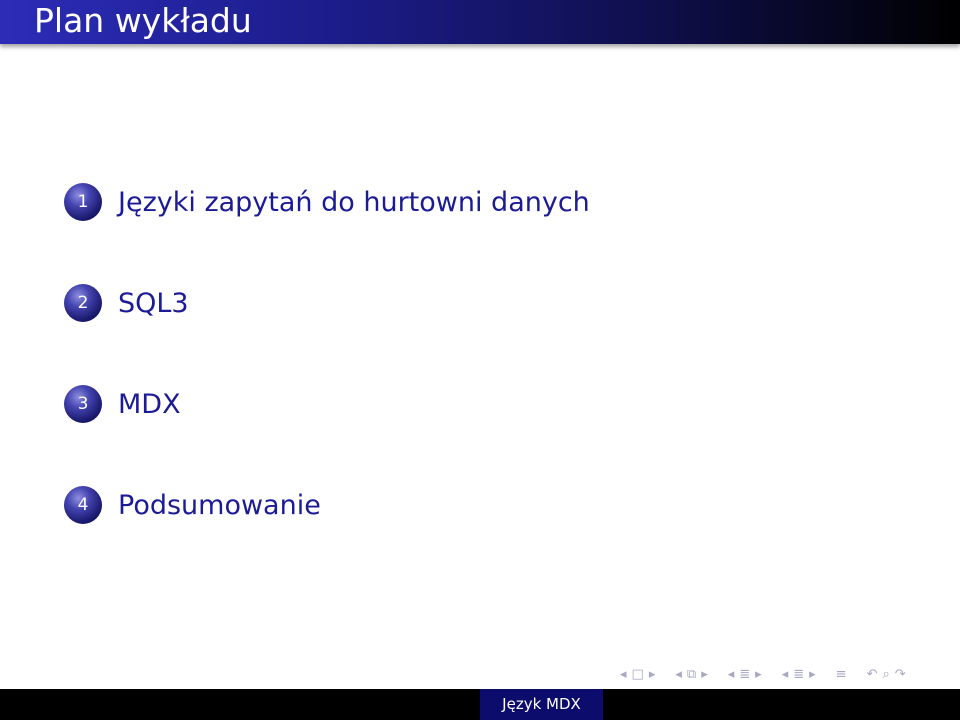 This screenshot has height=720, width=960. Describe the element at coordinates (354, 202) in the screenshot. I see `toc-item-label: Języki zapytań do hurtowni danych` at that location.